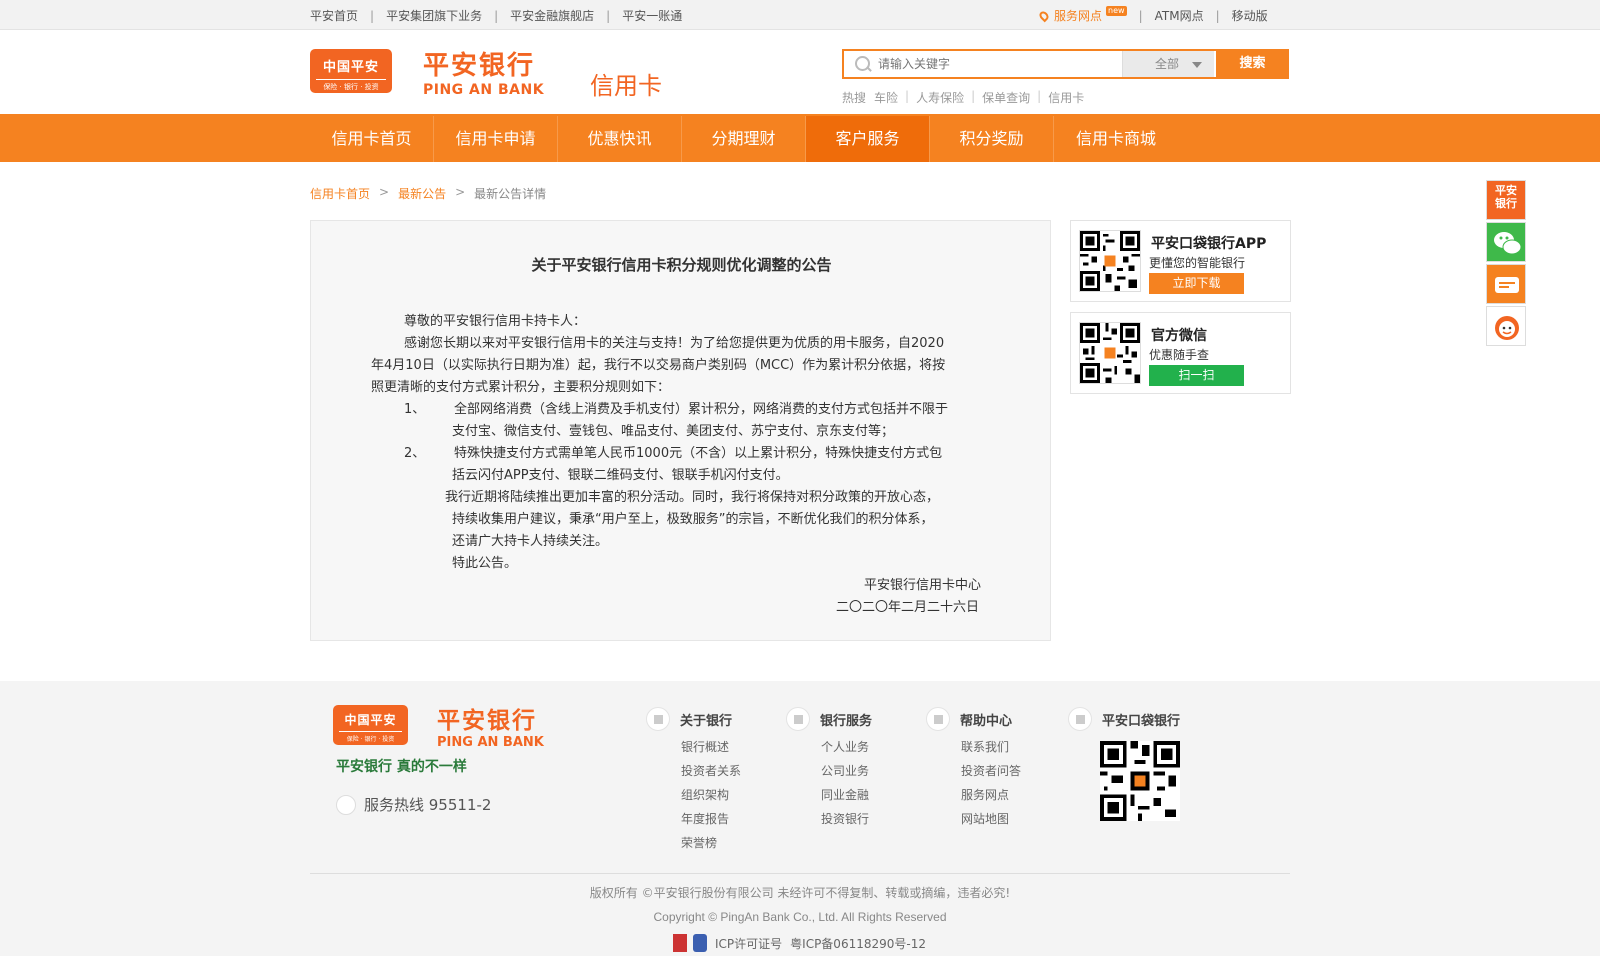  Describe the element at coordinates (1179, 15) in the screenshot. I see `atm-link: ATM网点` at that location.